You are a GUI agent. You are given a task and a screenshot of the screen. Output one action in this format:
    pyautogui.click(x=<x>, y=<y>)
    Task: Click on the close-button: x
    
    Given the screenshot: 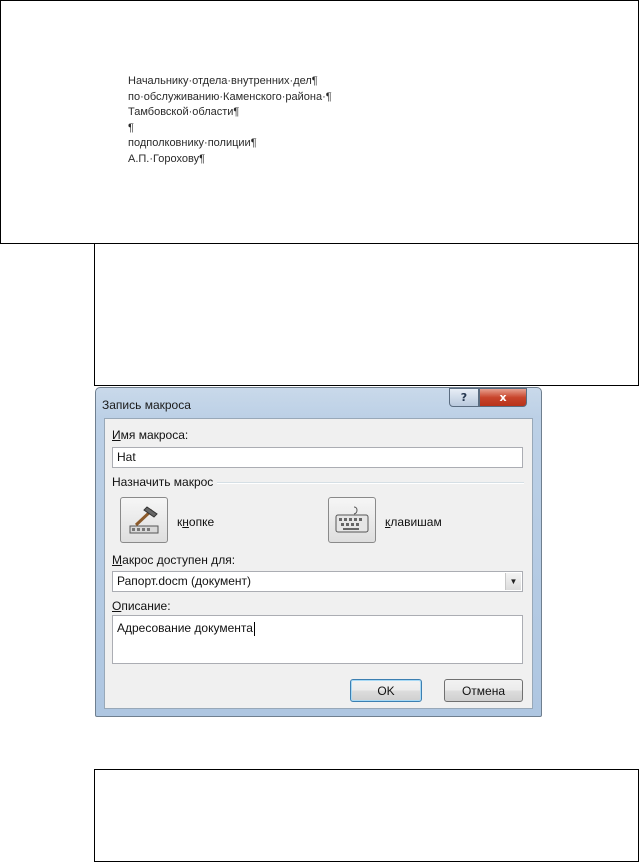 What is the action you would take?
    pyautogui.click(x=503, y=397)
    